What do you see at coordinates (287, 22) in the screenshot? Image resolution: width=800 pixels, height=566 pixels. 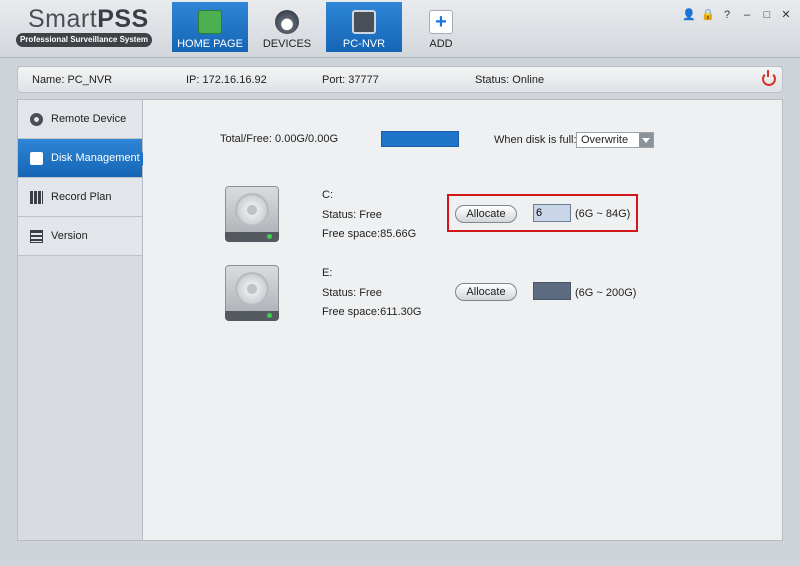 I see `camera-icon` at bounding box center [287, 22].